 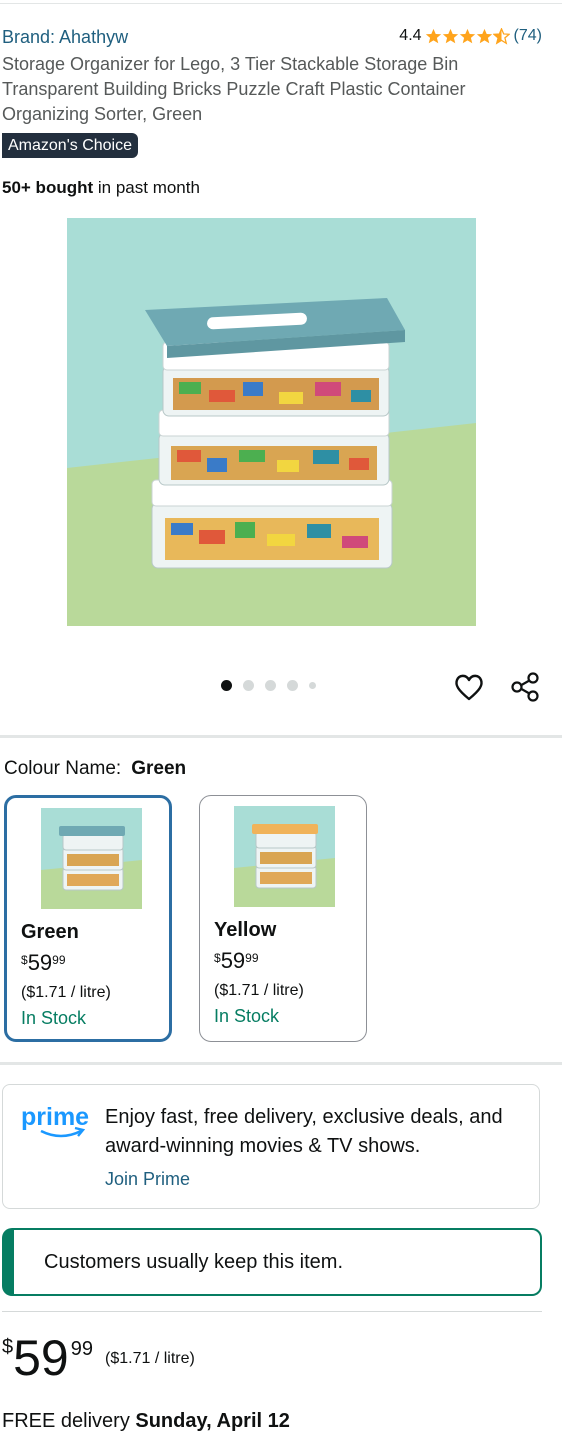 I want to click on price-currency: $, so click(x=8, y=1347).